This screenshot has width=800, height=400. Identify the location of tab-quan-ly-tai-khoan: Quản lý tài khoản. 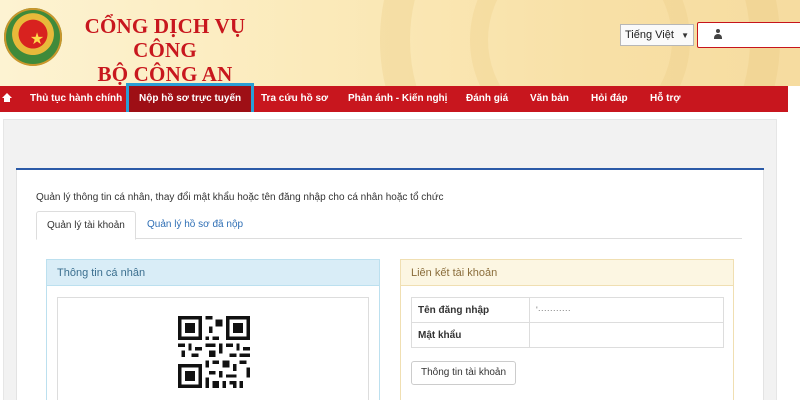
(86, 225).